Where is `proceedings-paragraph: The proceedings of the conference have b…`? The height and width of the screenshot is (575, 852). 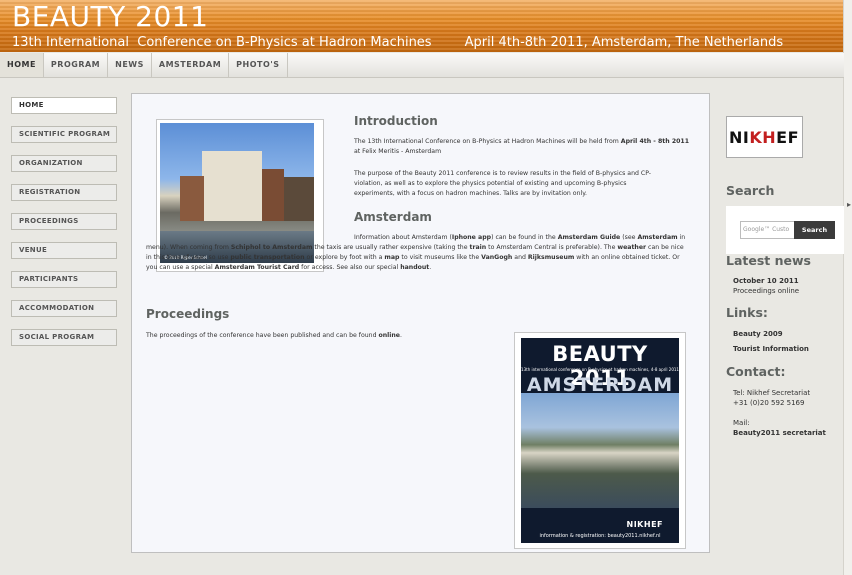
proceedings-paragraph: The proceedings of the conference have b… is located at coordinates (326, 336).